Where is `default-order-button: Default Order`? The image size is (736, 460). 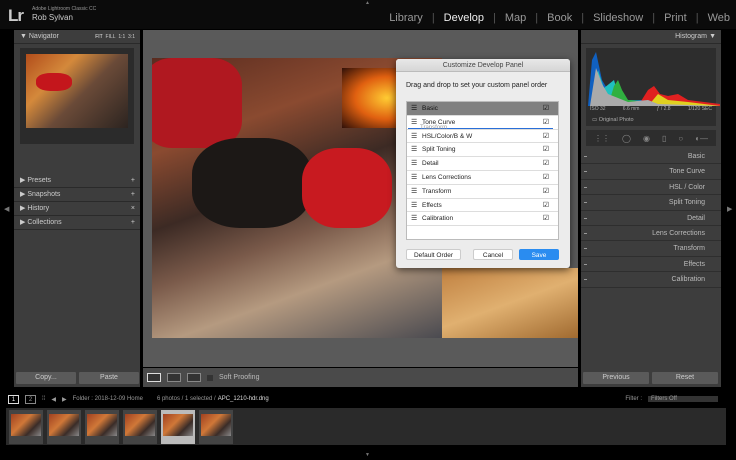 default-order-button: Default Order is located at coordinates (433, 254).